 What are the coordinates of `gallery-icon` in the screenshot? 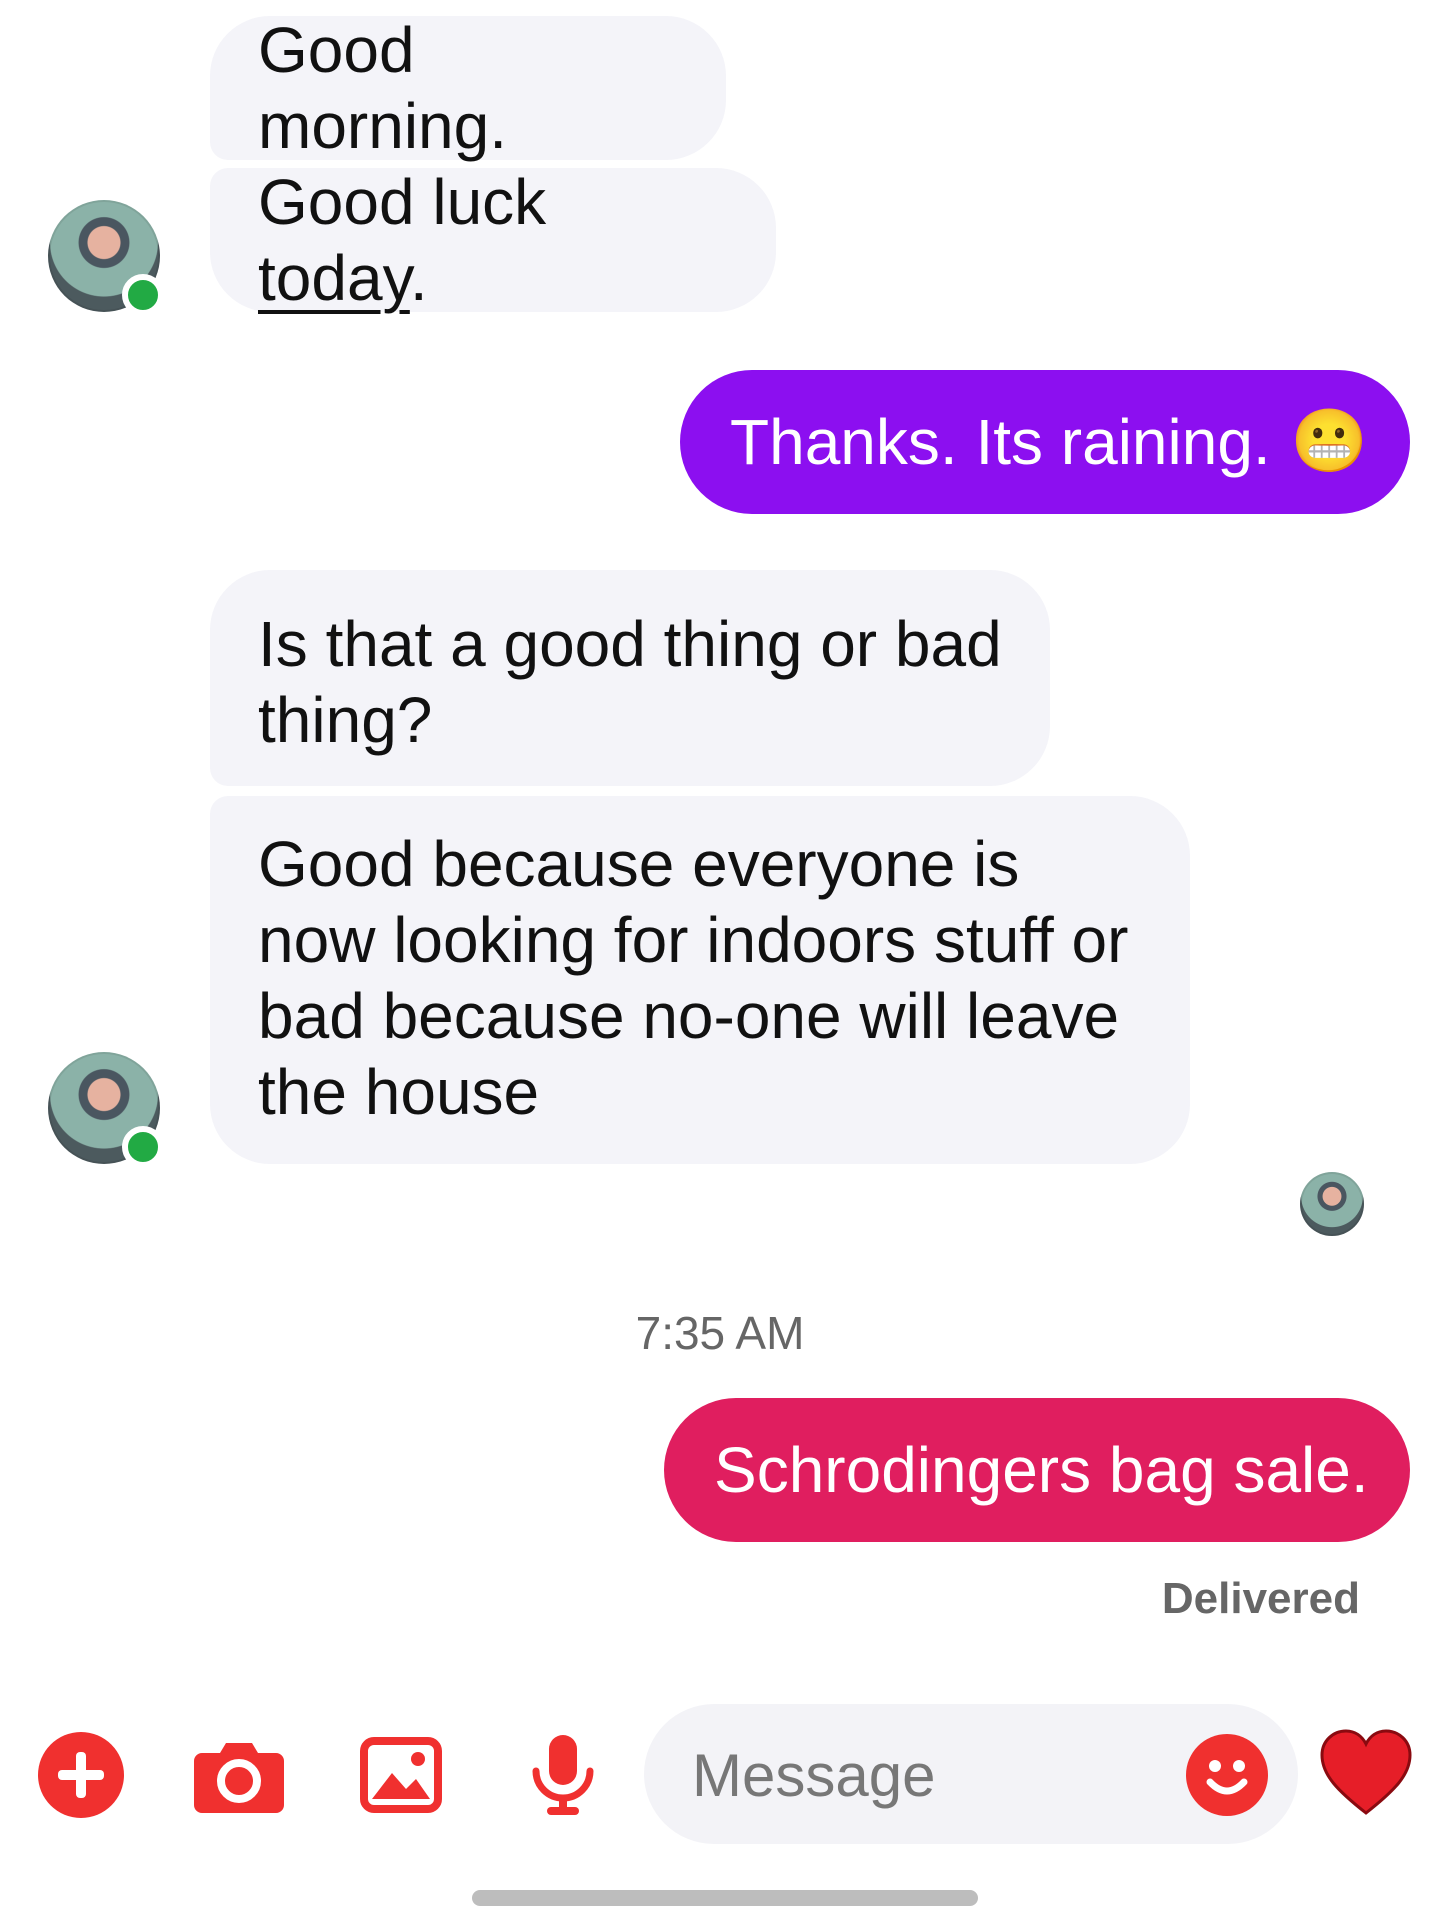 It's located at (401, 1775).